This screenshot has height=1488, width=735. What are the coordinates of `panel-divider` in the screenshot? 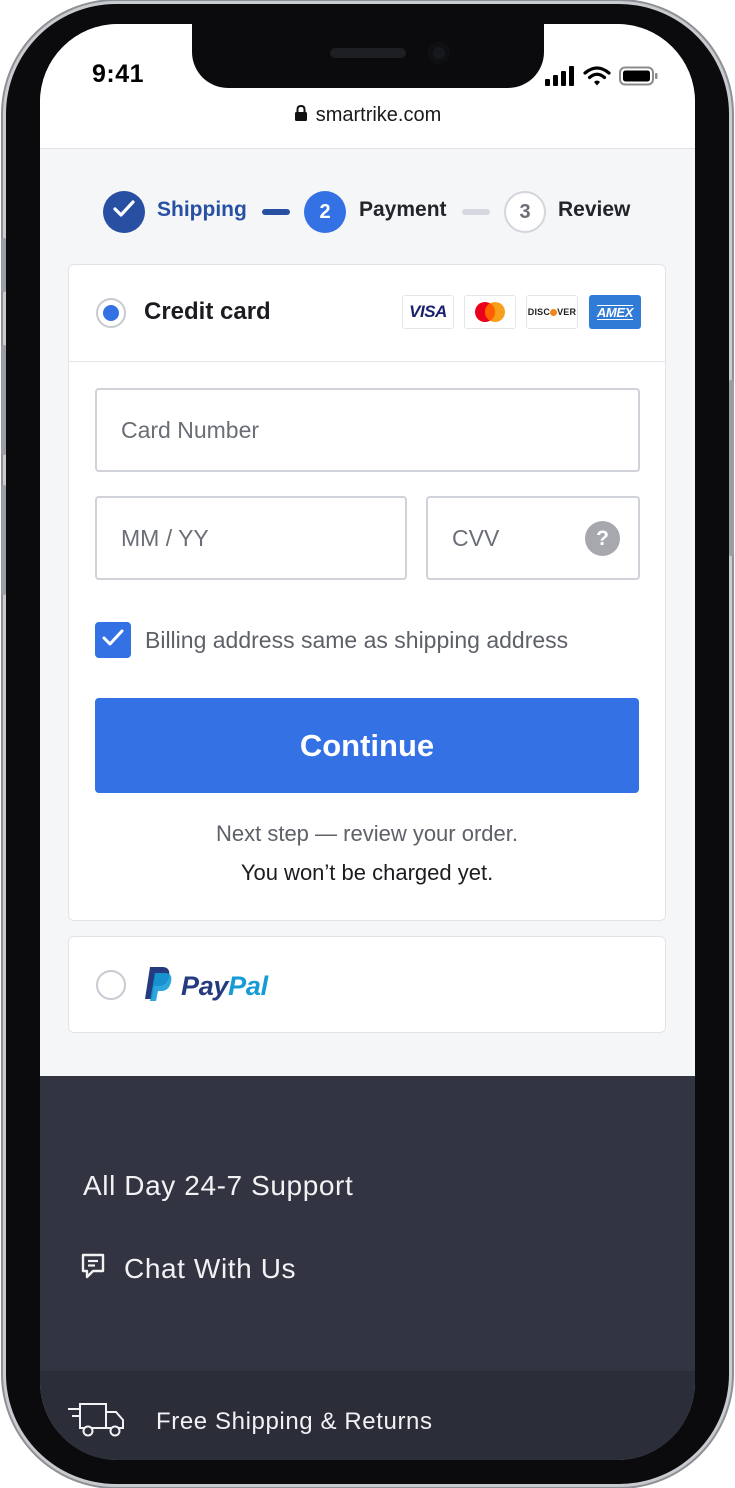 It's located at (367, 361).